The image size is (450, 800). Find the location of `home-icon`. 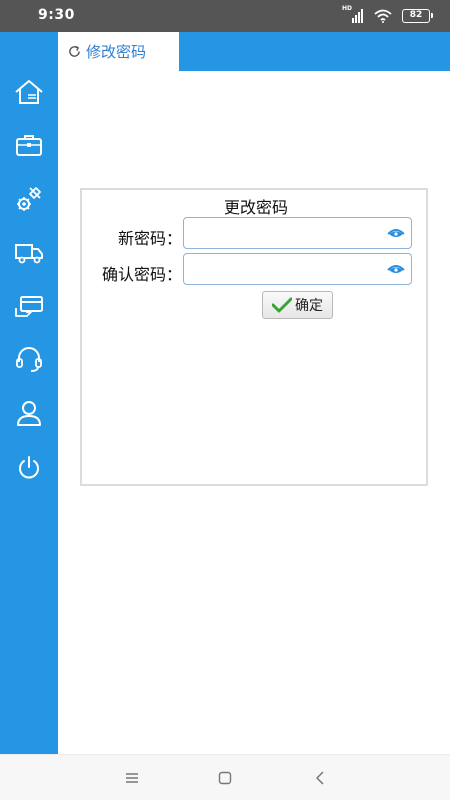

home-icon is located at coordinates (29, 92).